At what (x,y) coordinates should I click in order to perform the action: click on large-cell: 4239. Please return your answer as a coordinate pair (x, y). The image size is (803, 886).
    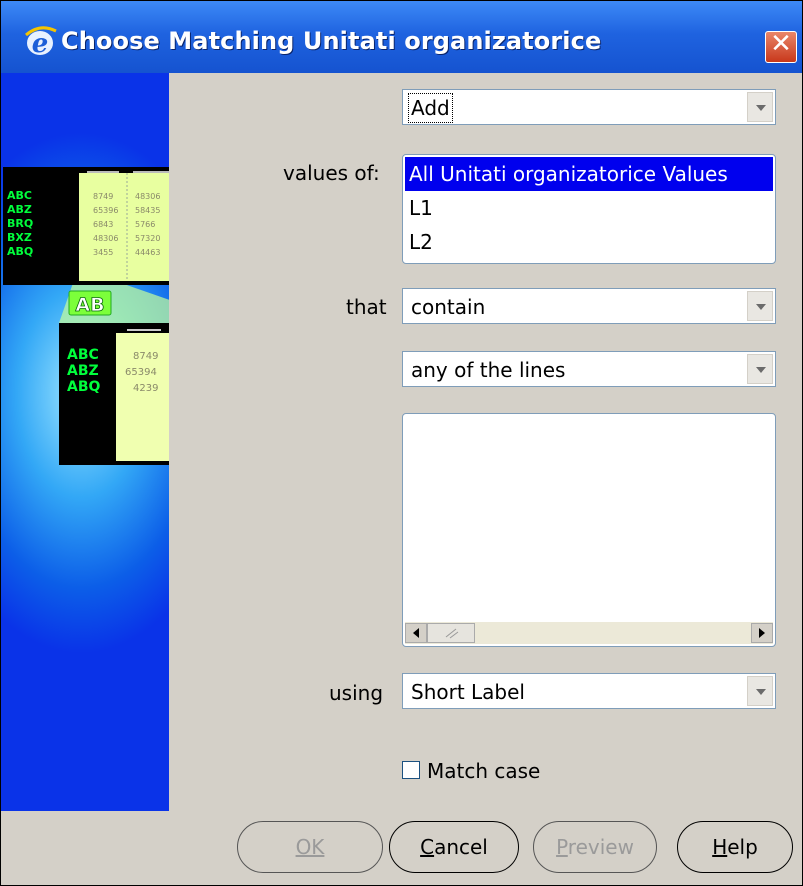
    Looking at the image, I should click on (145, 388).